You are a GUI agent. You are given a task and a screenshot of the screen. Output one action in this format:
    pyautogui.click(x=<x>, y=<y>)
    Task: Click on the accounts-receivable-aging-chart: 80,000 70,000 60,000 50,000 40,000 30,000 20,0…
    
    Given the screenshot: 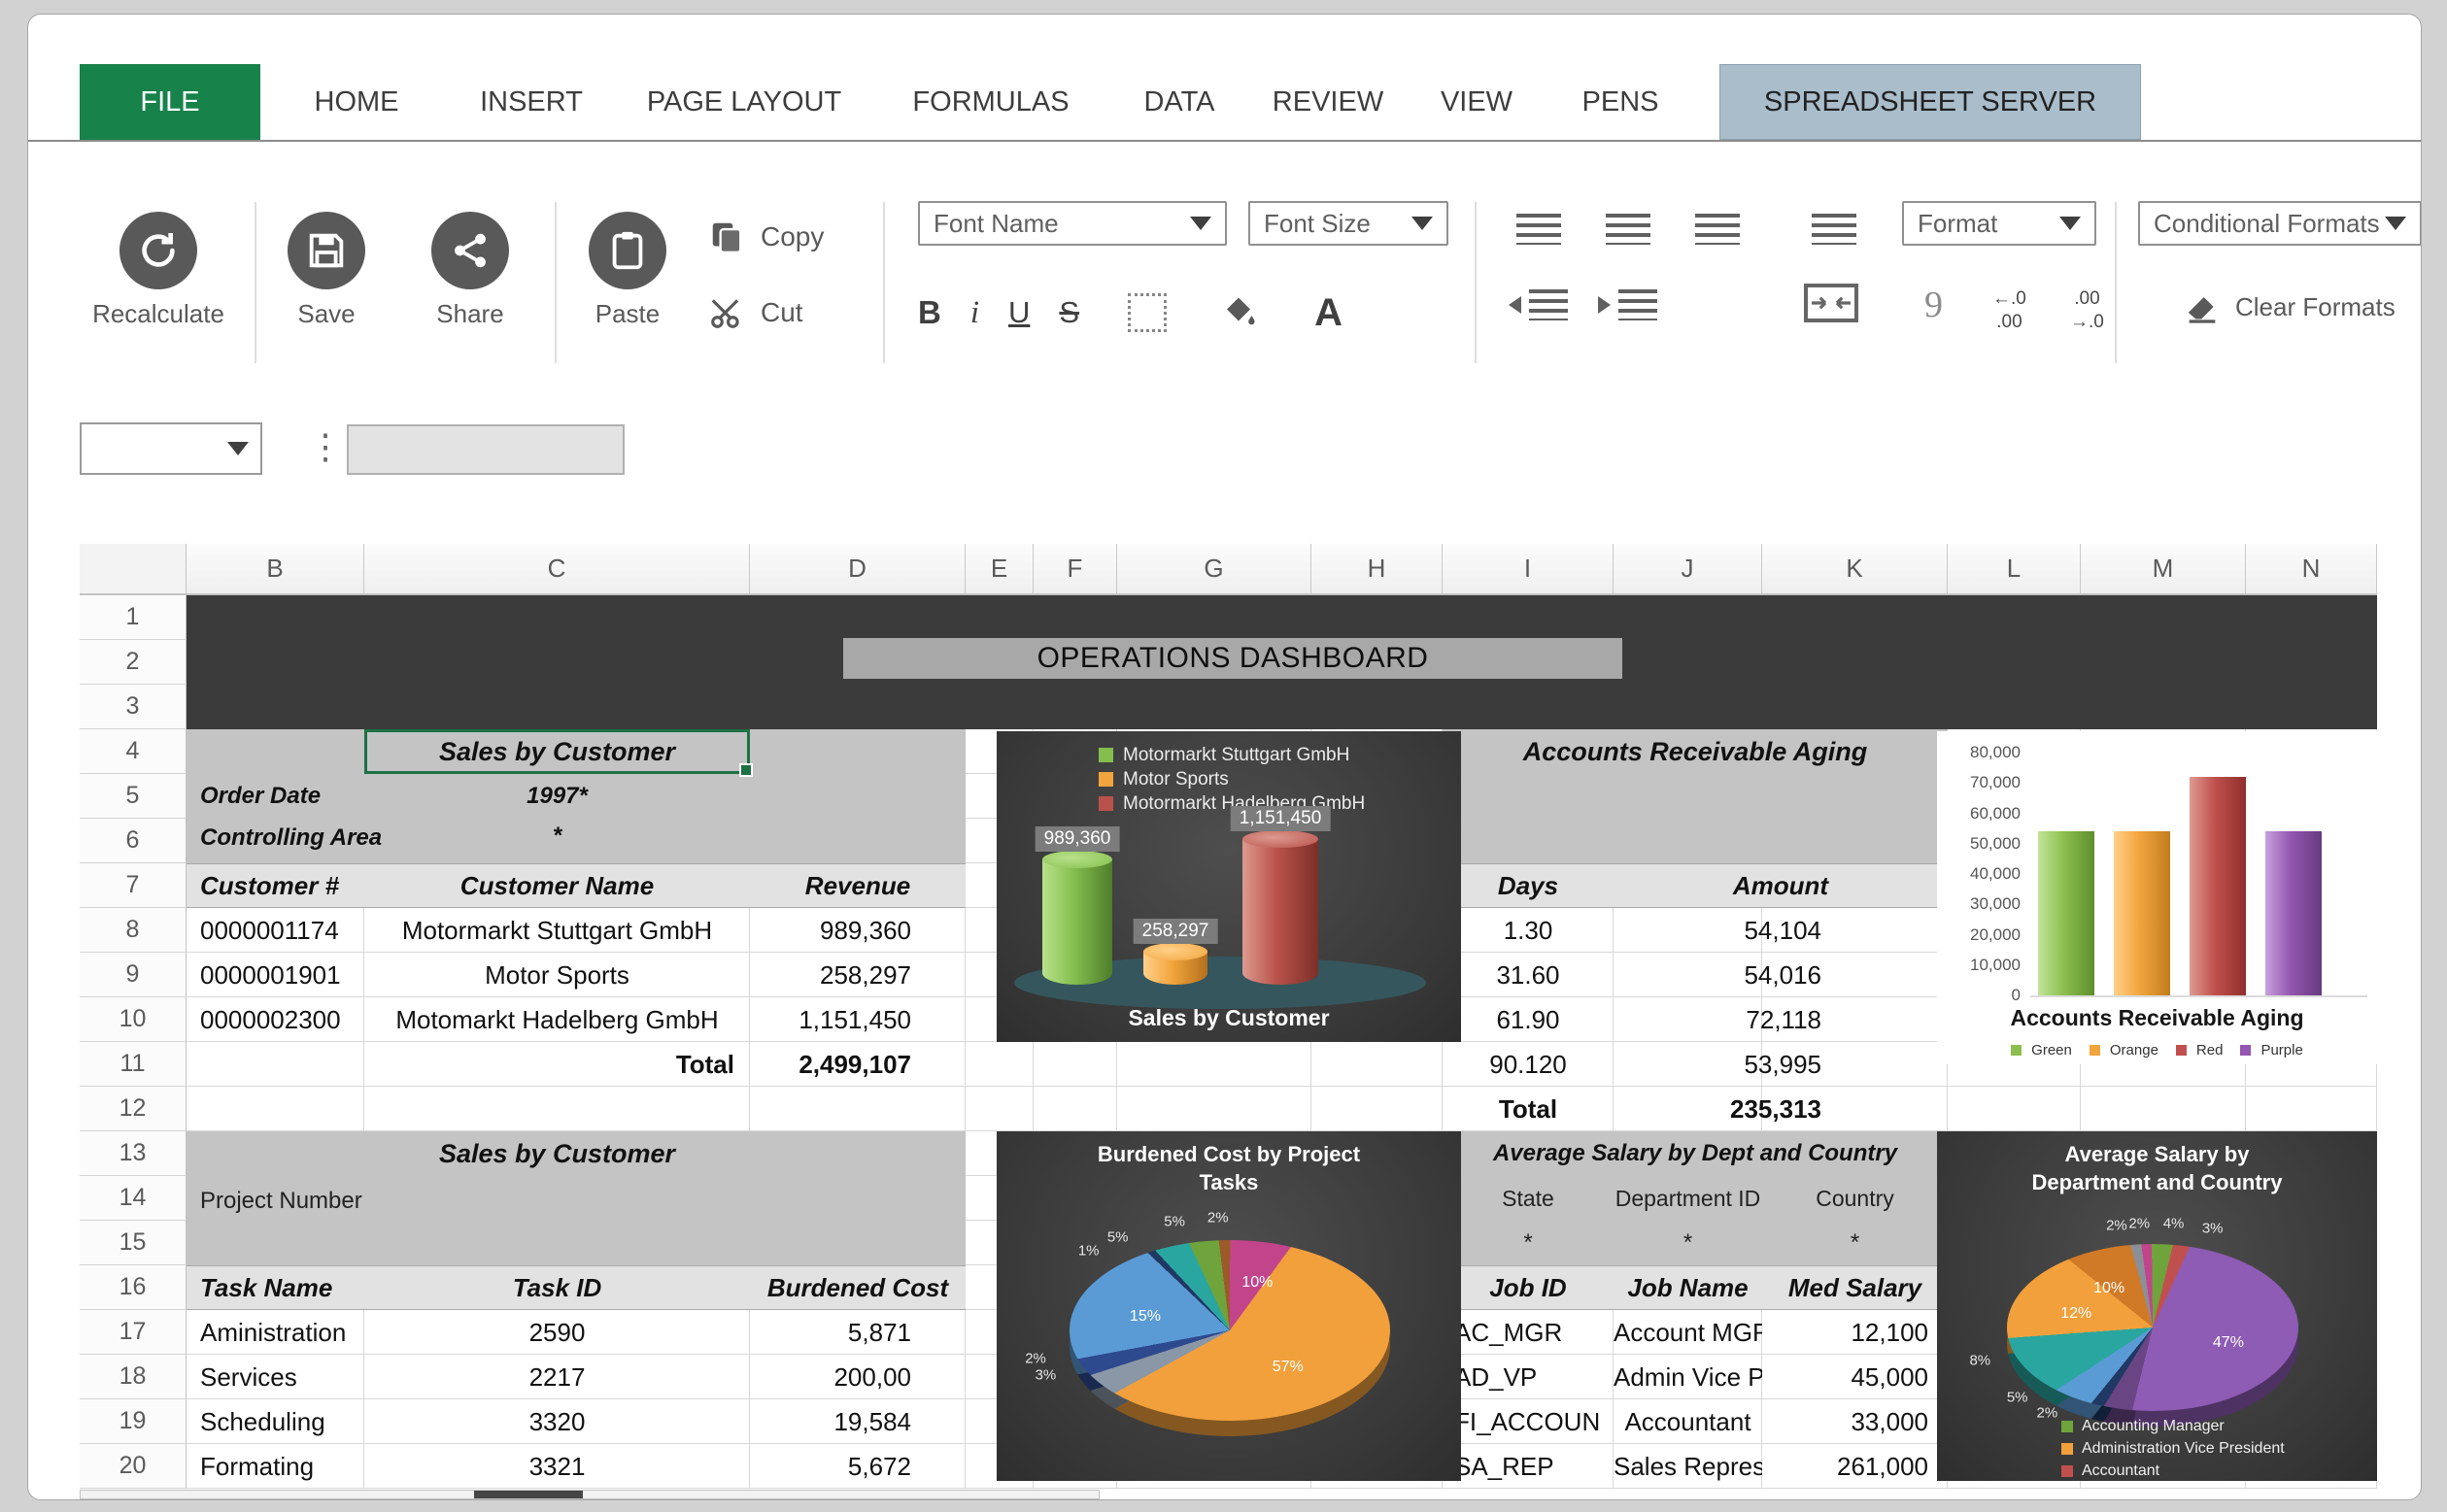 What is the action you would take?
    pyautogui.click(x=2157, y=897)
    